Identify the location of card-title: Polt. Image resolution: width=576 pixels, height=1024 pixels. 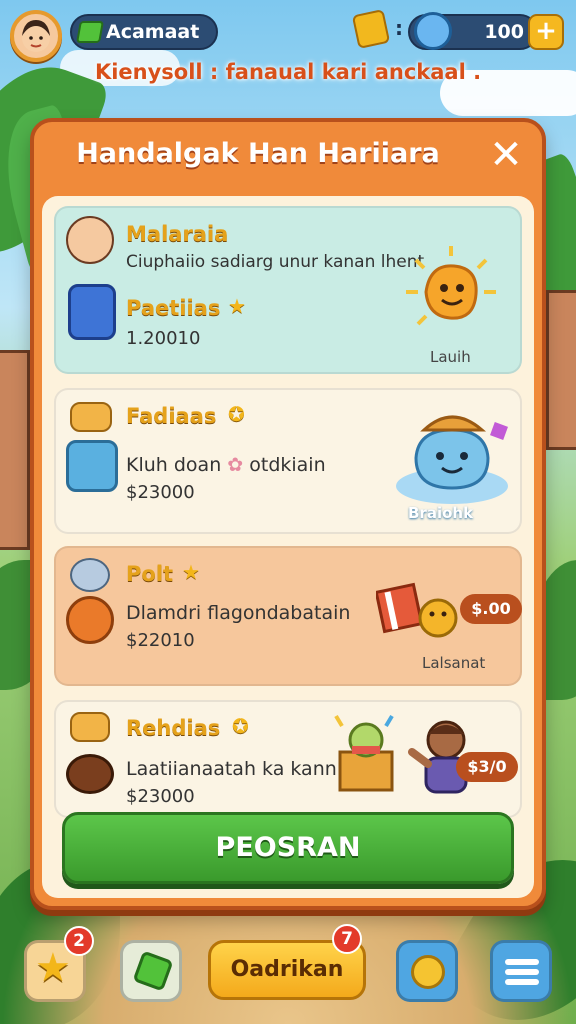
(150, 574).